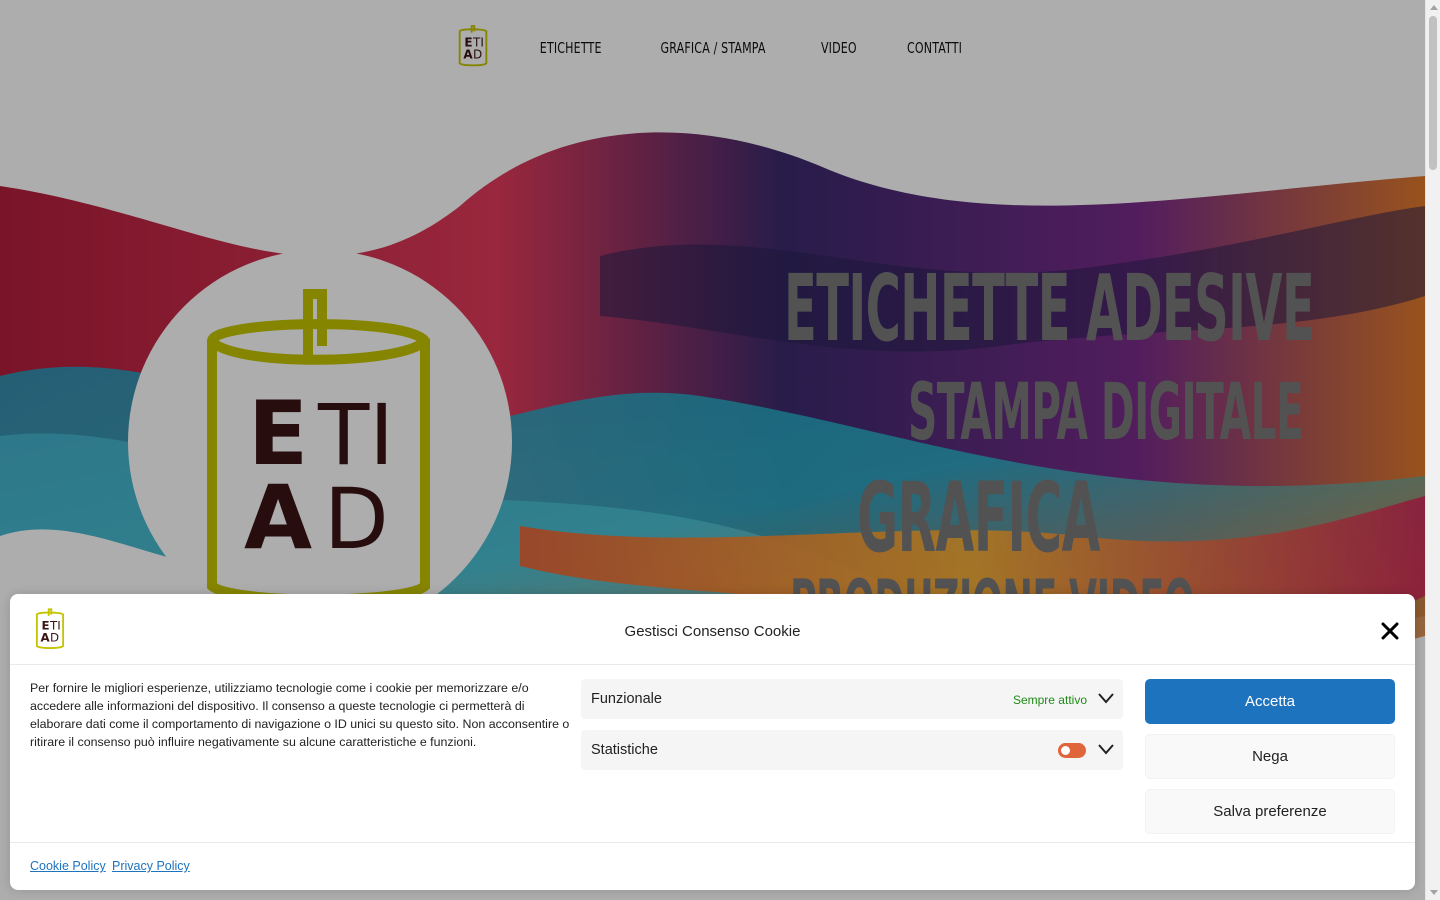 The width and height of the screenshot is (1440, 900). I want to click on cookie-banner-footer: Cookie Policy Privacy Policy, so click(712, 866).